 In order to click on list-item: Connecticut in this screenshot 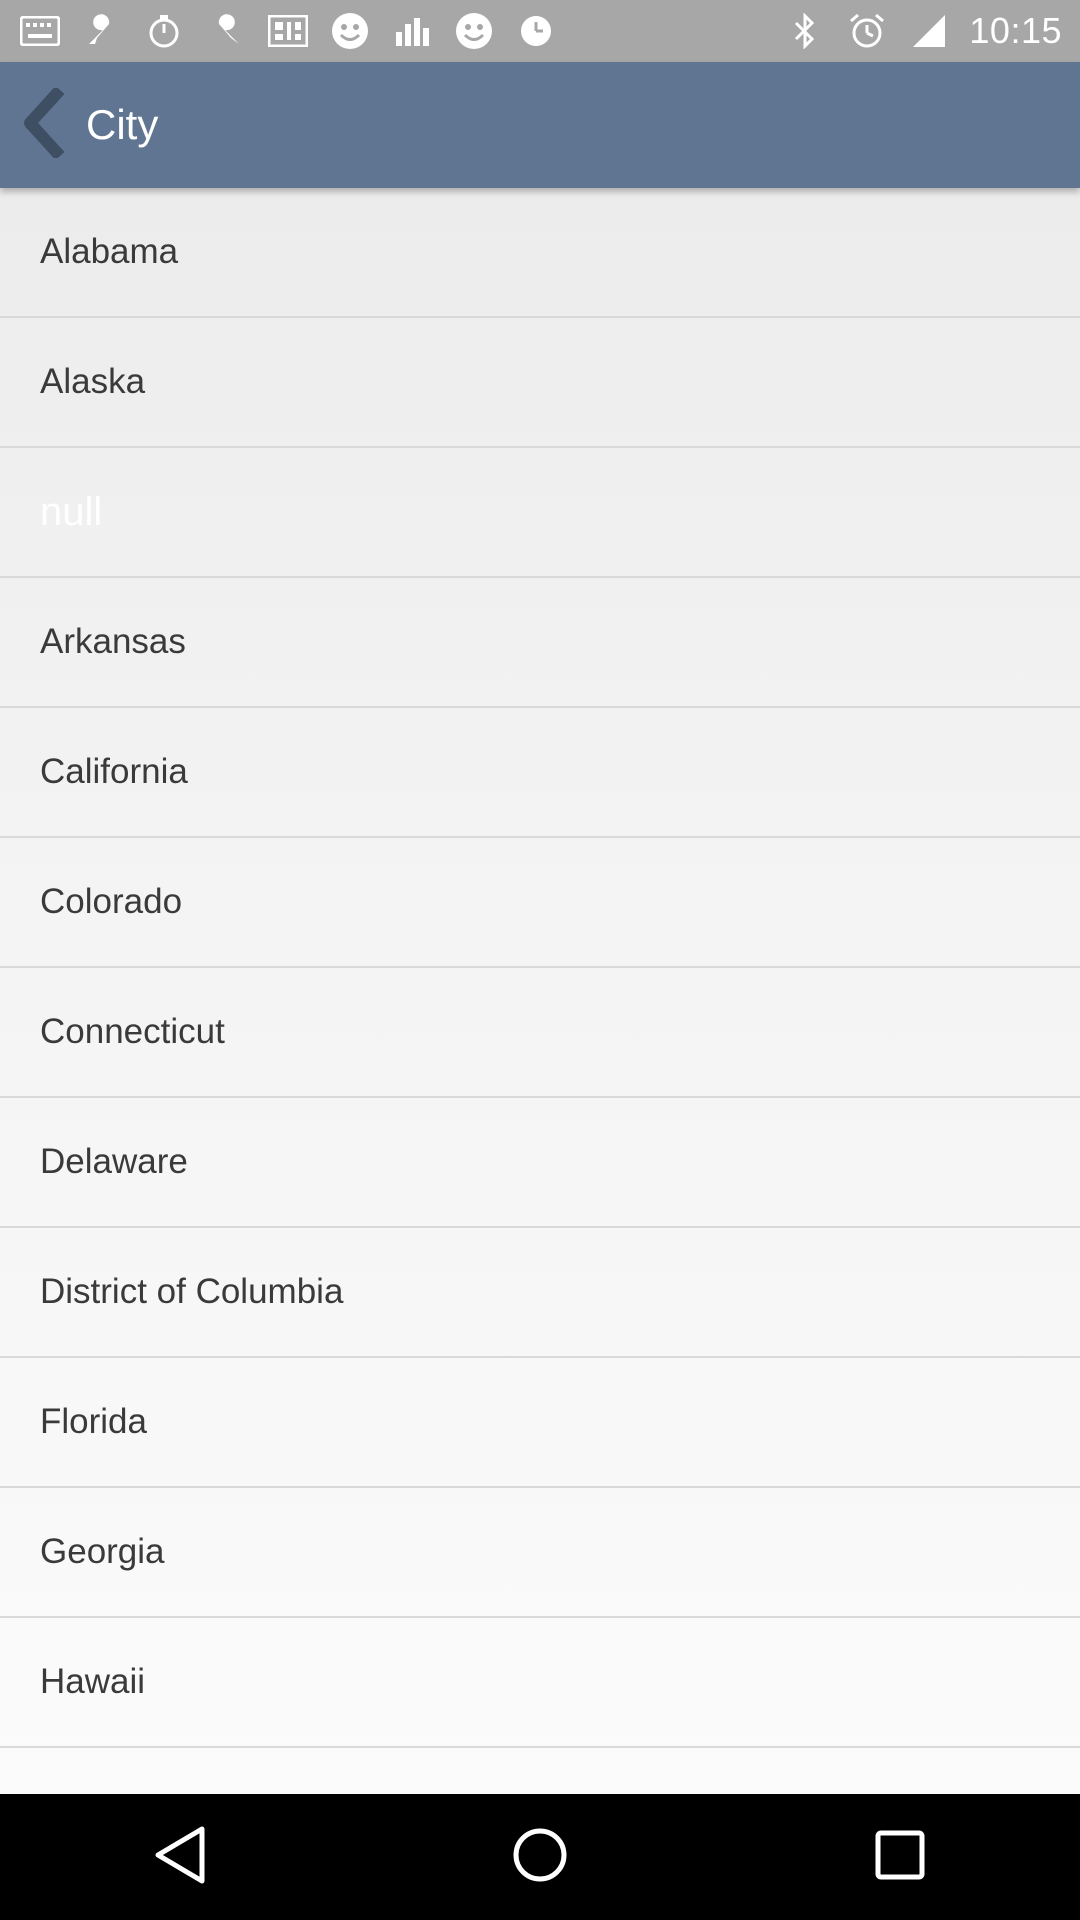, I will do `click(540, 1033)`.